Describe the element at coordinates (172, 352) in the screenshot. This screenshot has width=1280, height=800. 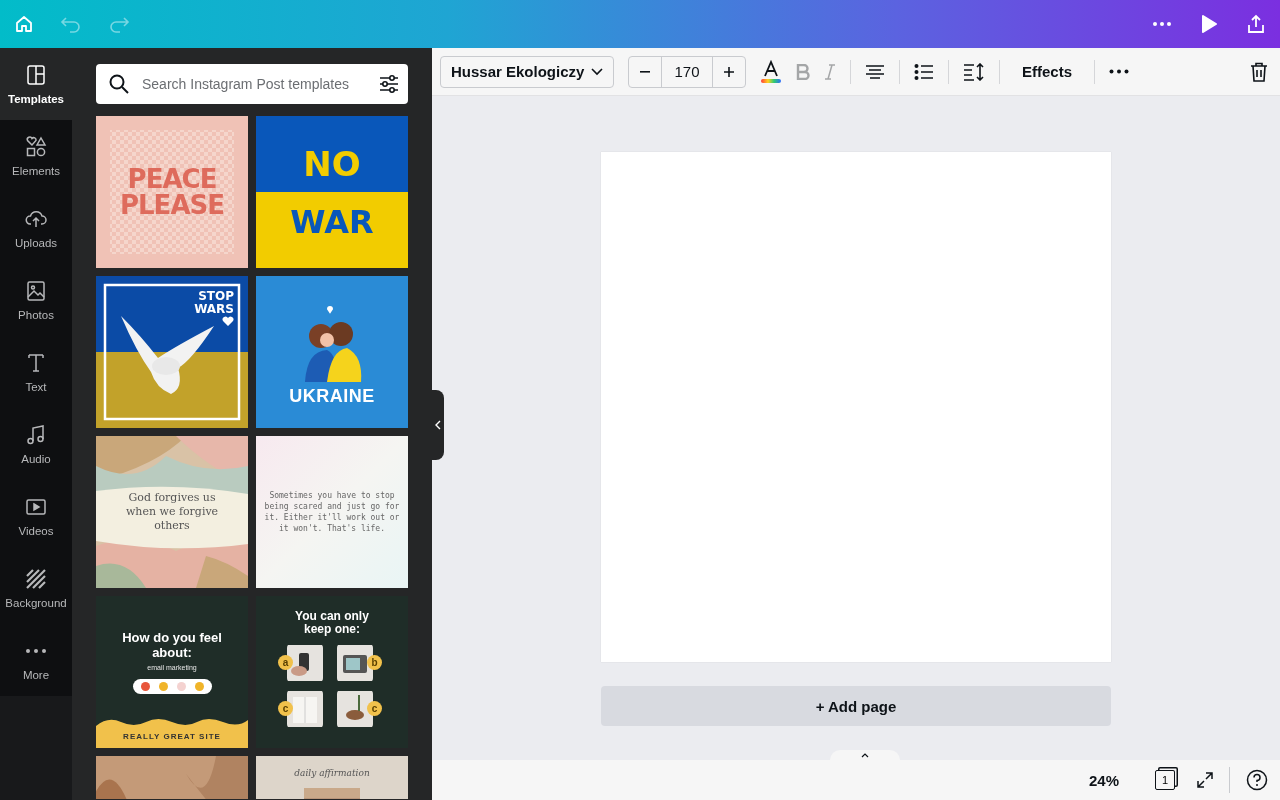
I see `template-thumbnail: STOP WARS` at that location.